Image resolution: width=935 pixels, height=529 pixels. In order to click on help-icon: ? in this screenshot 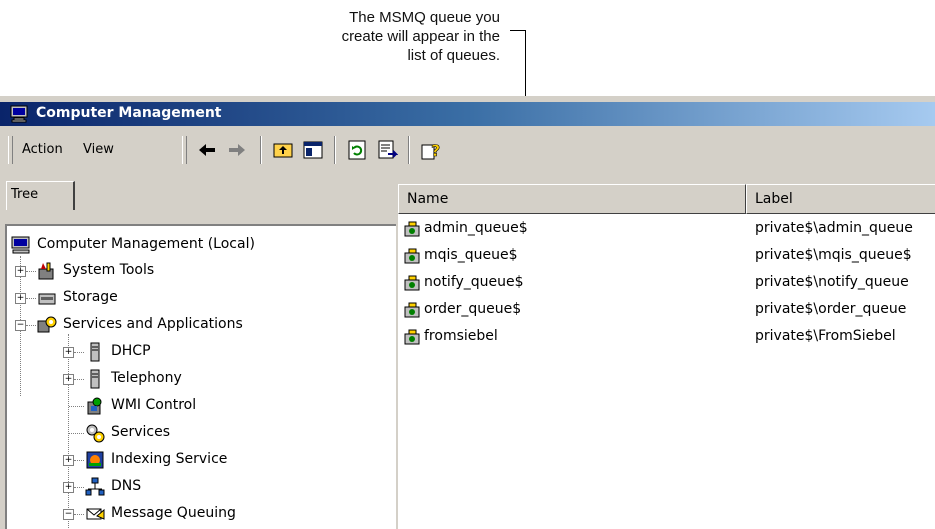, I will do `click(431, 150)`.